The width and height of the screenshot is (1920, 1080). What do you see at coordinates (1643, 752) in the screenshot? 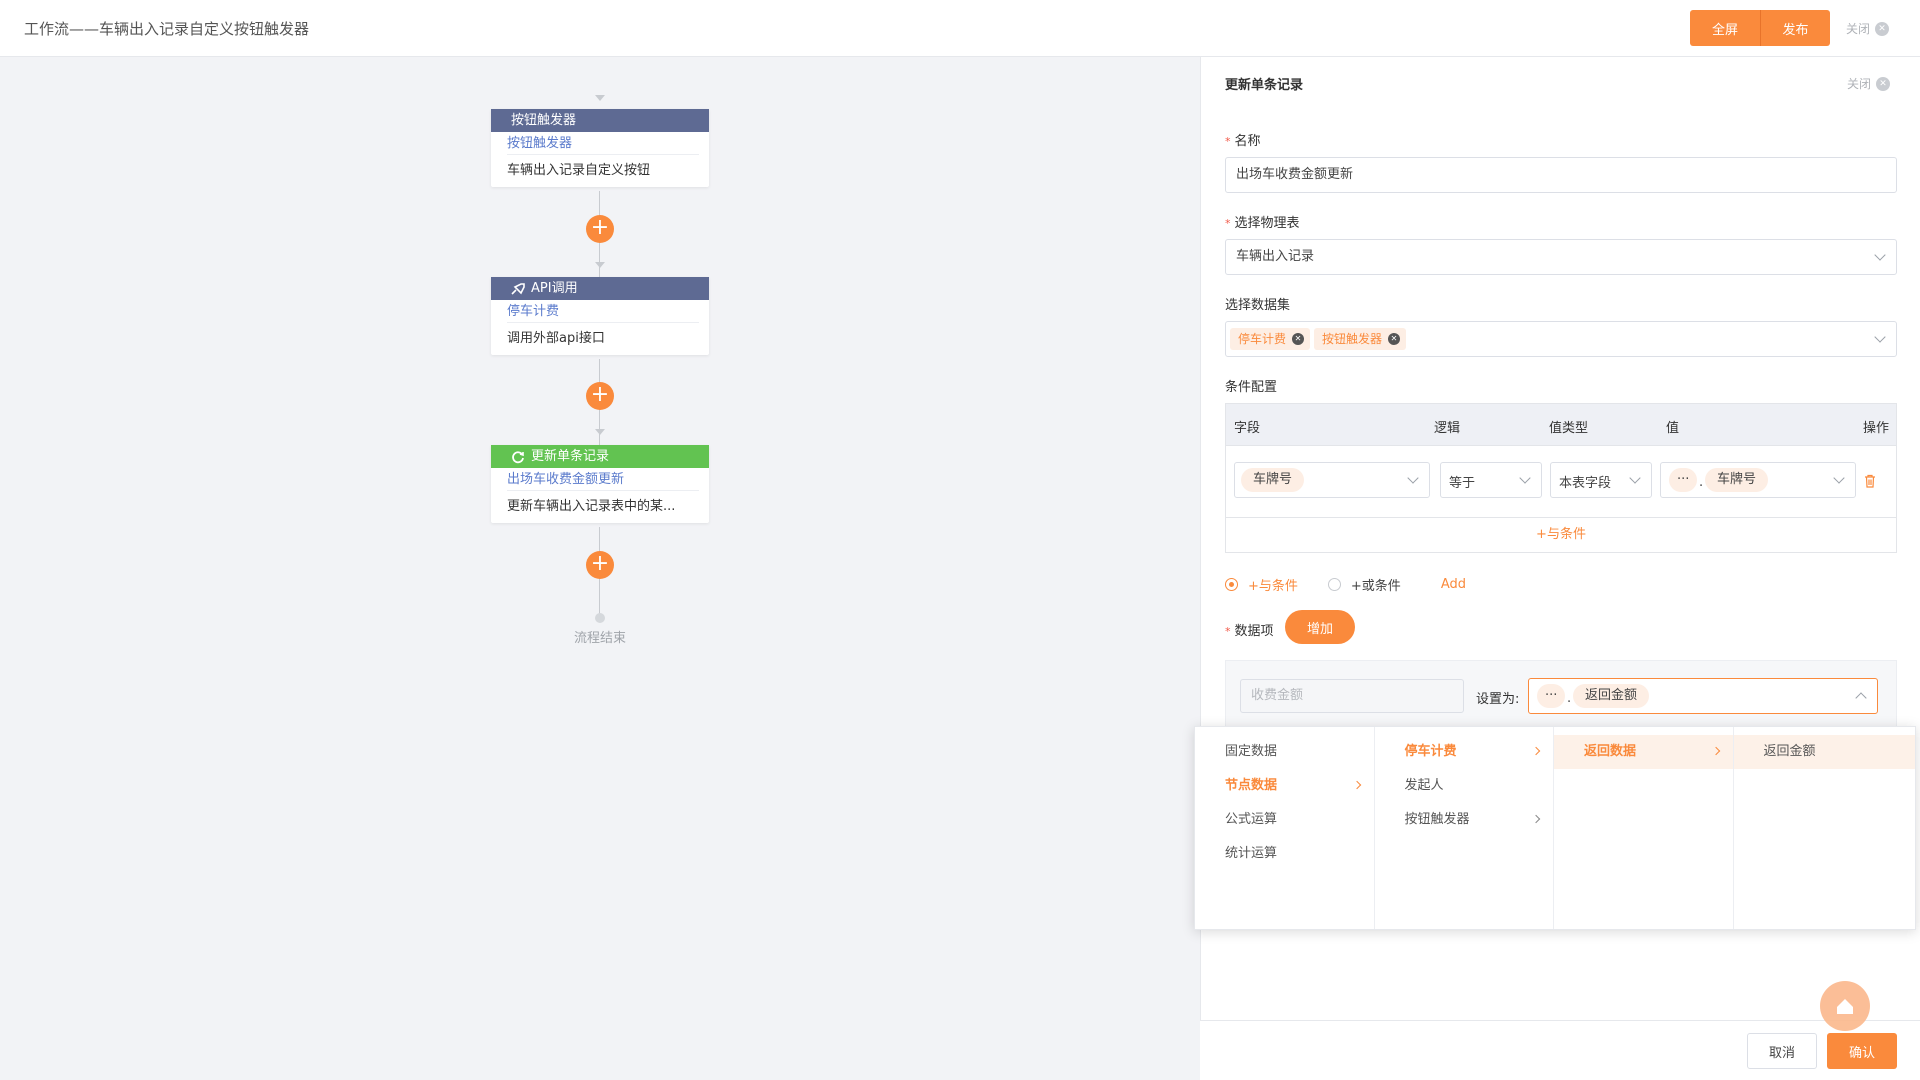
I see `cascade-option-active: 返回数据` at bounding box center [1643, 752].